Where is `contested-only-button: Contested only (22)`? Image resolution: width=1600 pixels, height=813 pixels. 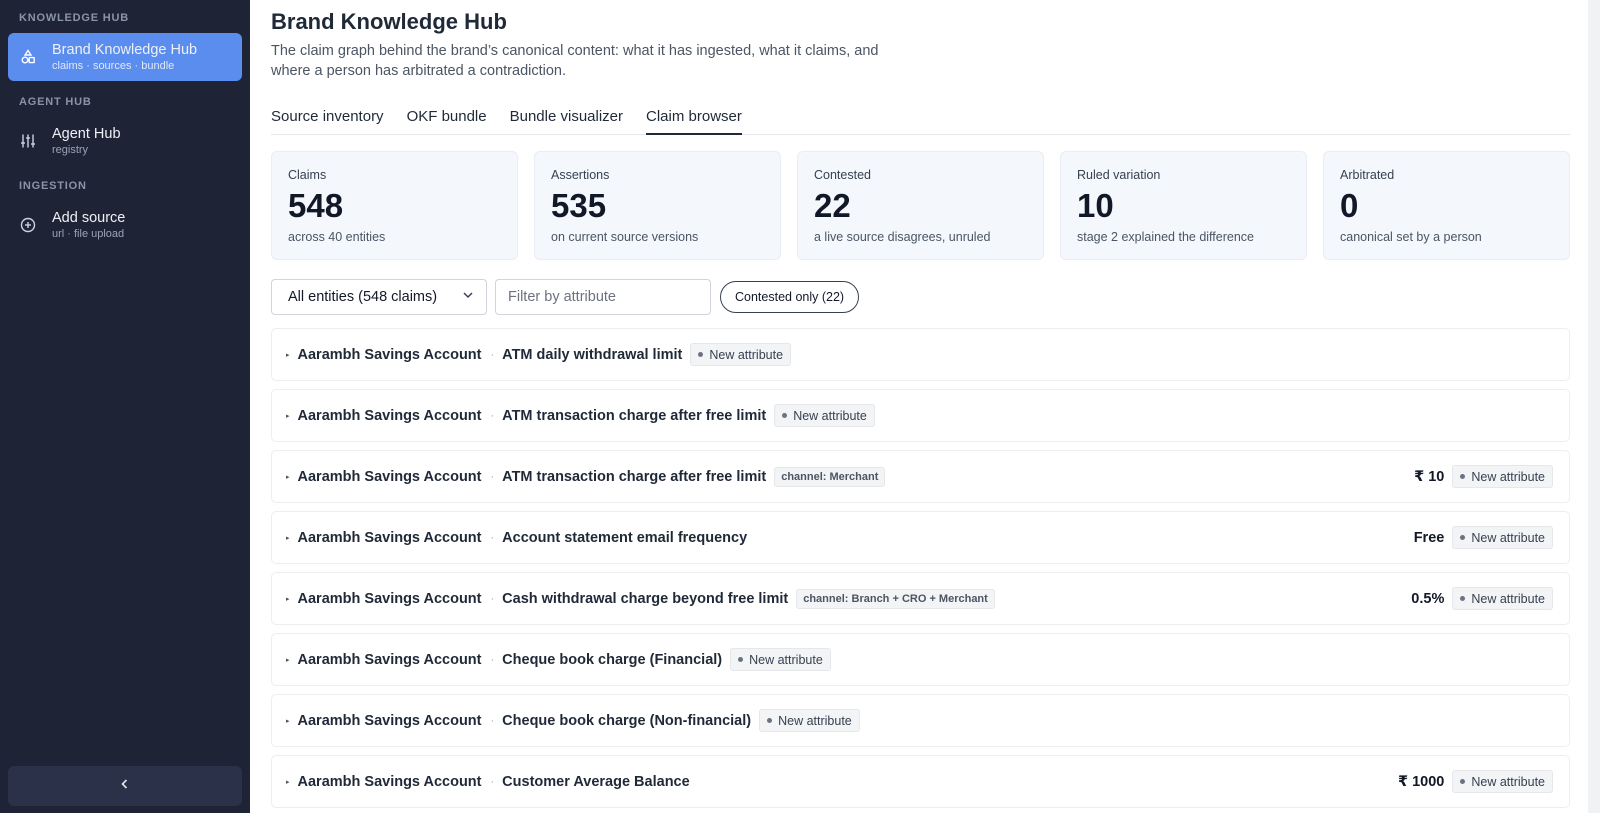 contested-only-button: Contested only (22) is located at coordinates (790, 297).